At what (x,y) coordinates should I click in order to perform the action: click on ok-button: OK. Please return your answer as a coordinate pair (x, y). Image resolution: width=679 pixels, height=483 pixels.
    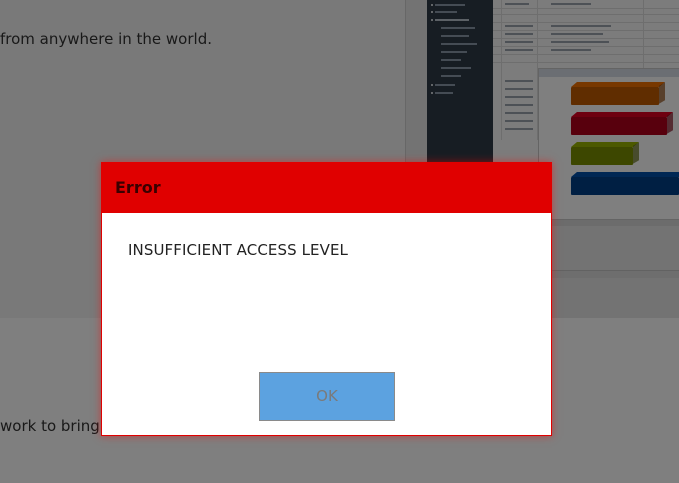
    Looking at the image, I should click on (327, 396).